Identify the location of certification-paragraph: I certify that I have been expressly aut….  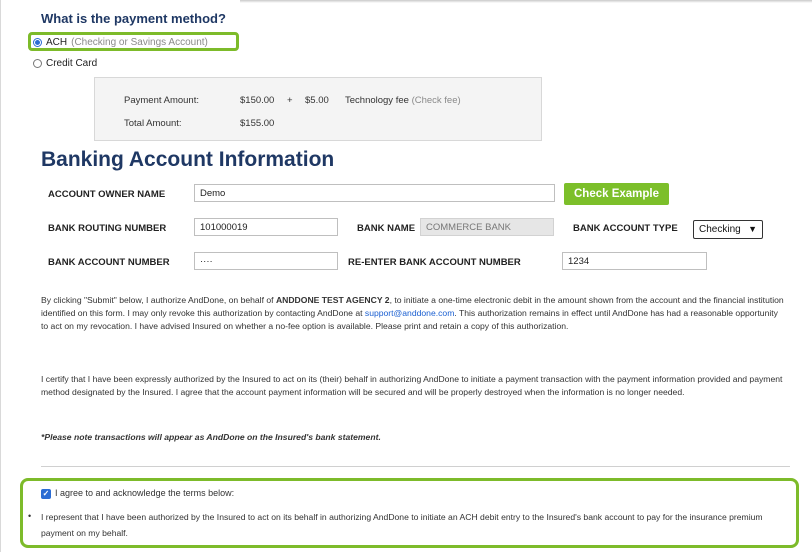
(412, 385).